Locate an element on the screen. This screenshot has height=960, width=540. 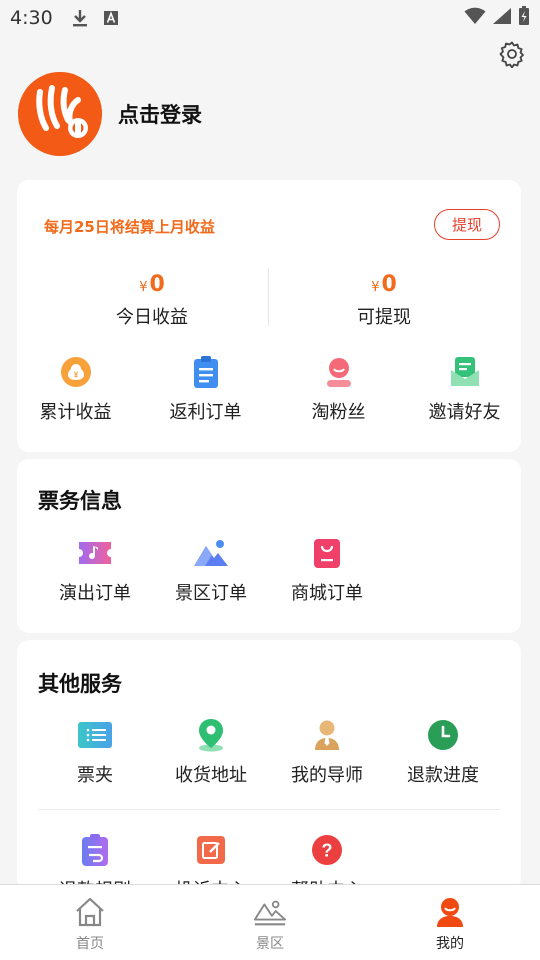
earnings-grid: ¥ 累计收益 返利订单 淘粉丝 邀请好友 is located at coordinates (269, 389).